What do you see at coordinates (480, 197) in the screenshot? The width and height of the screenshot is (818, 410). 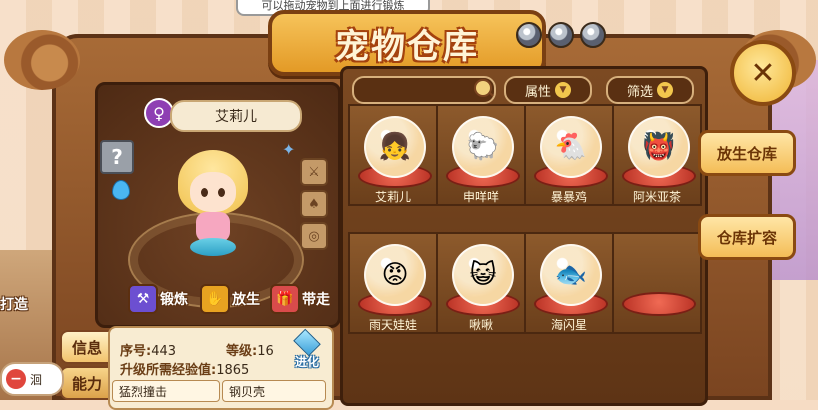 I see `pet-slot-name: 申咩咩` at bounding box center [480, 197].